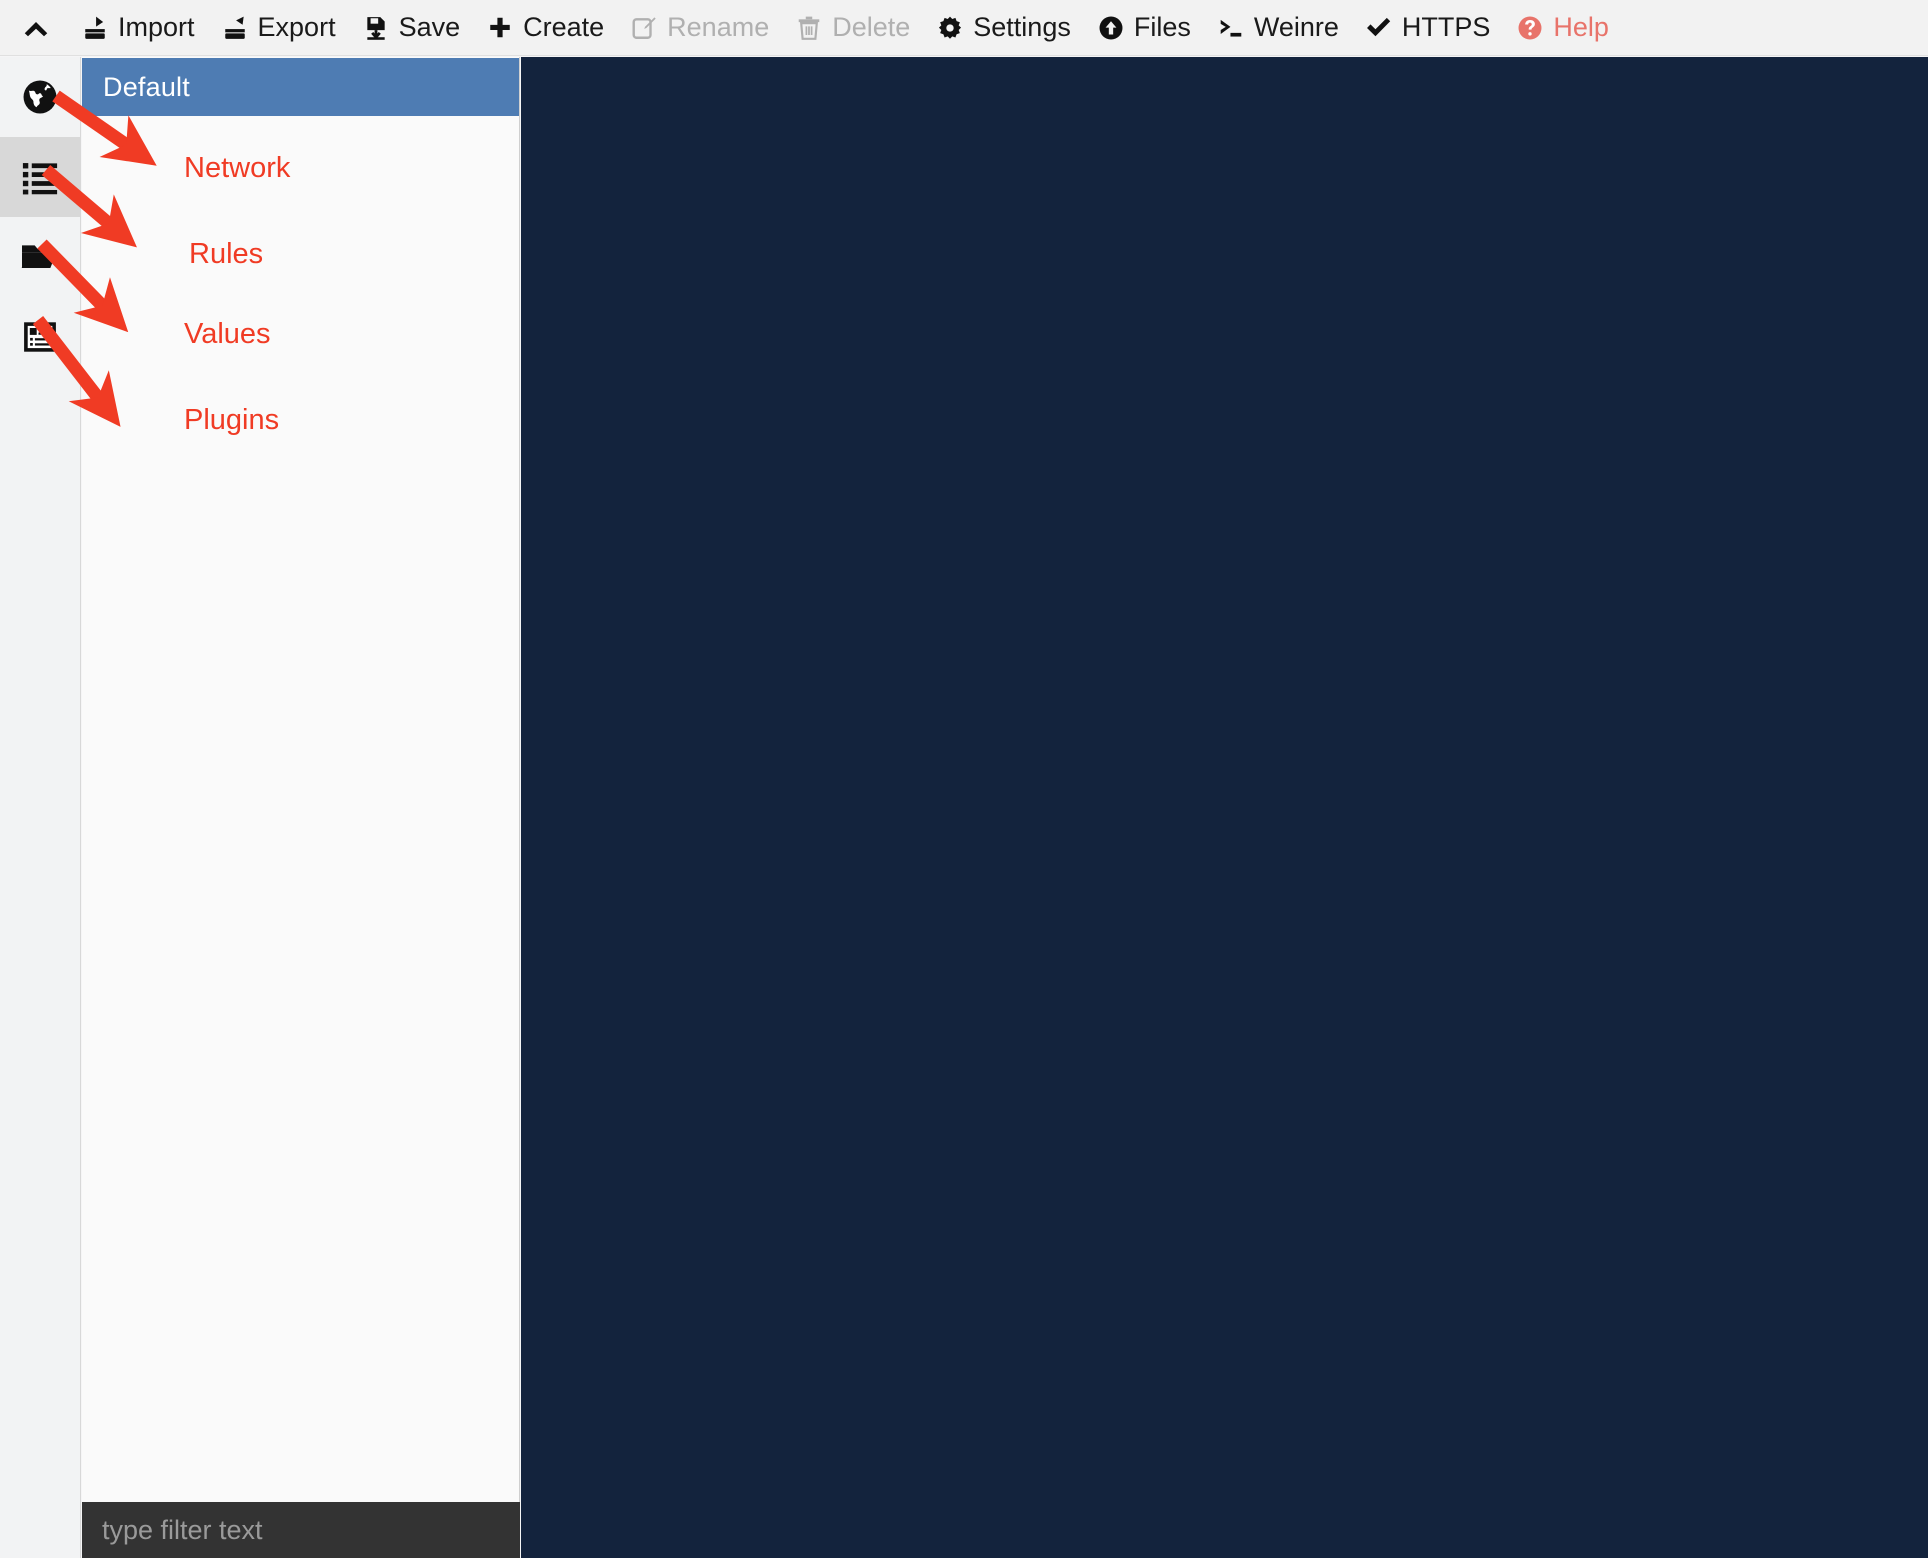 The width and height of the screenshot is (1928, 1558). I want to click on annotation-label-plugins: Plugins, so click(232, 420).